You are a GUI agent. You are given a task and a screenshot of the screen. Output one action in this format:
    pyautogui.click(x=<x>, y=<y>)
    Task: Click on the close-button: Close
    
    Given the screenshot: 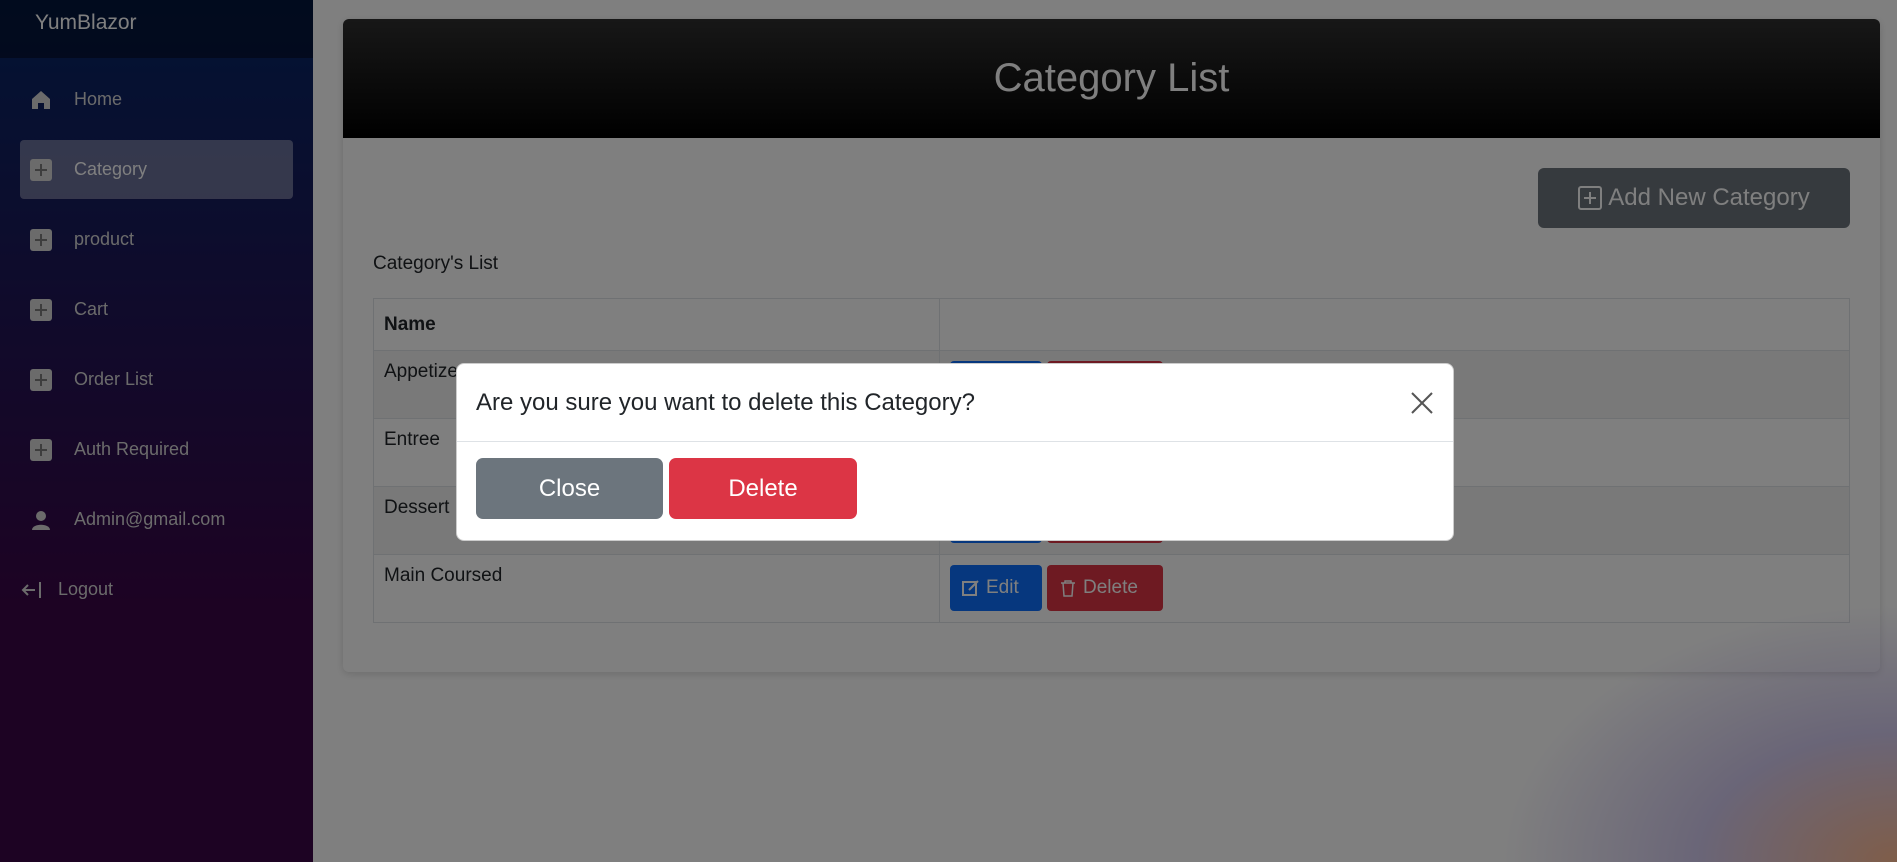 What is the action you would take?
    pyautogui.click(x=569, y=488)
    